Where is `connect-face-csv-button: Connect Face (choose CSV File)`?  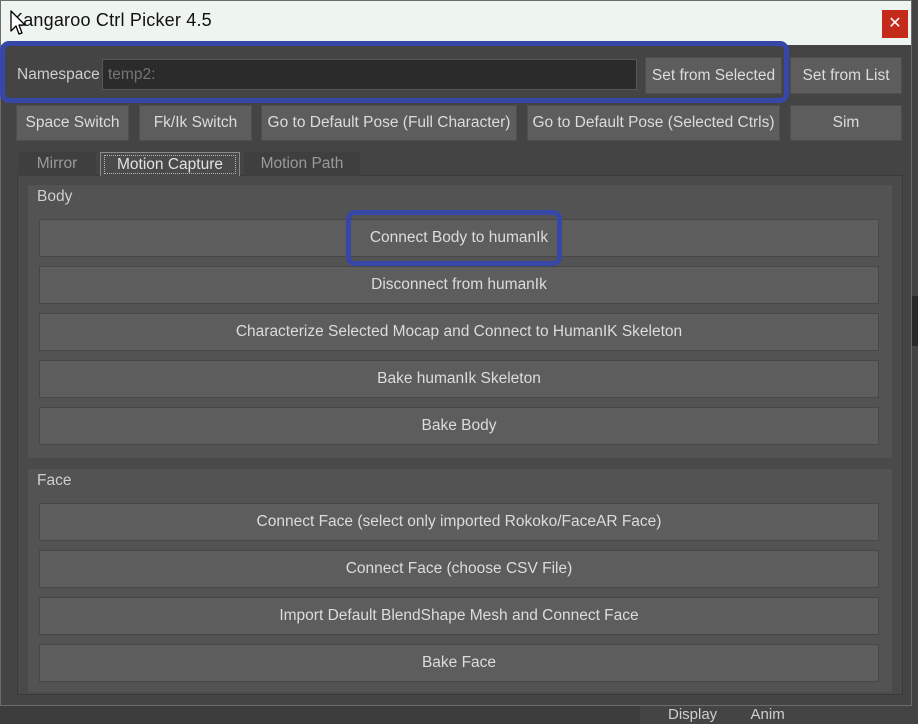 connect-face-csv-button: Connect Face (choose CSV File) is located at coordinates (459, 569).